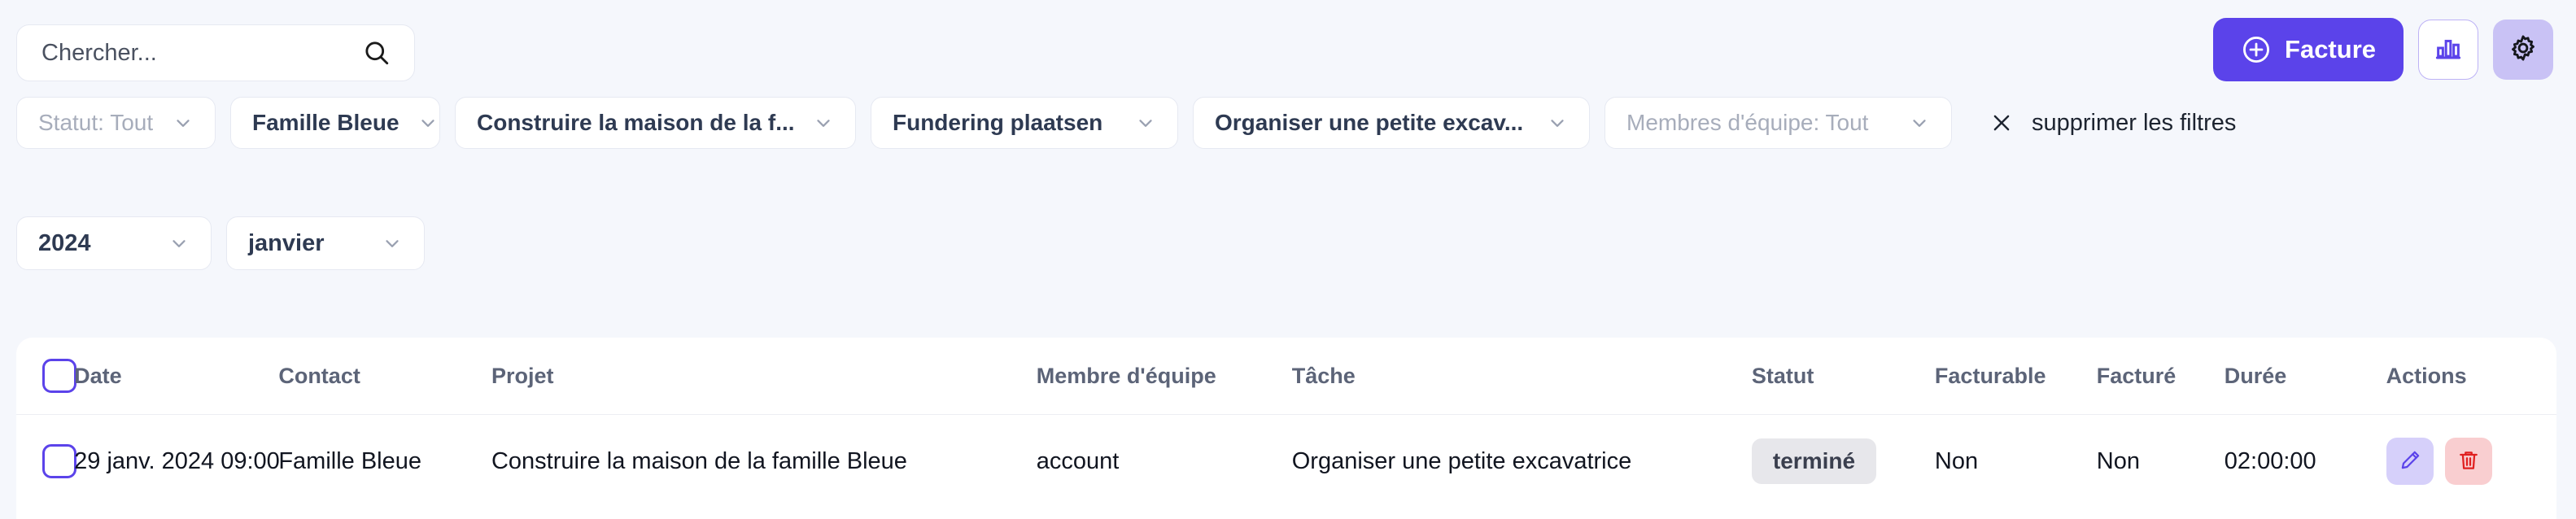 Image resolution: width=2576 pixels, height=519 pixels. I want to click on bar-chart-icon, so click(2448, 50).